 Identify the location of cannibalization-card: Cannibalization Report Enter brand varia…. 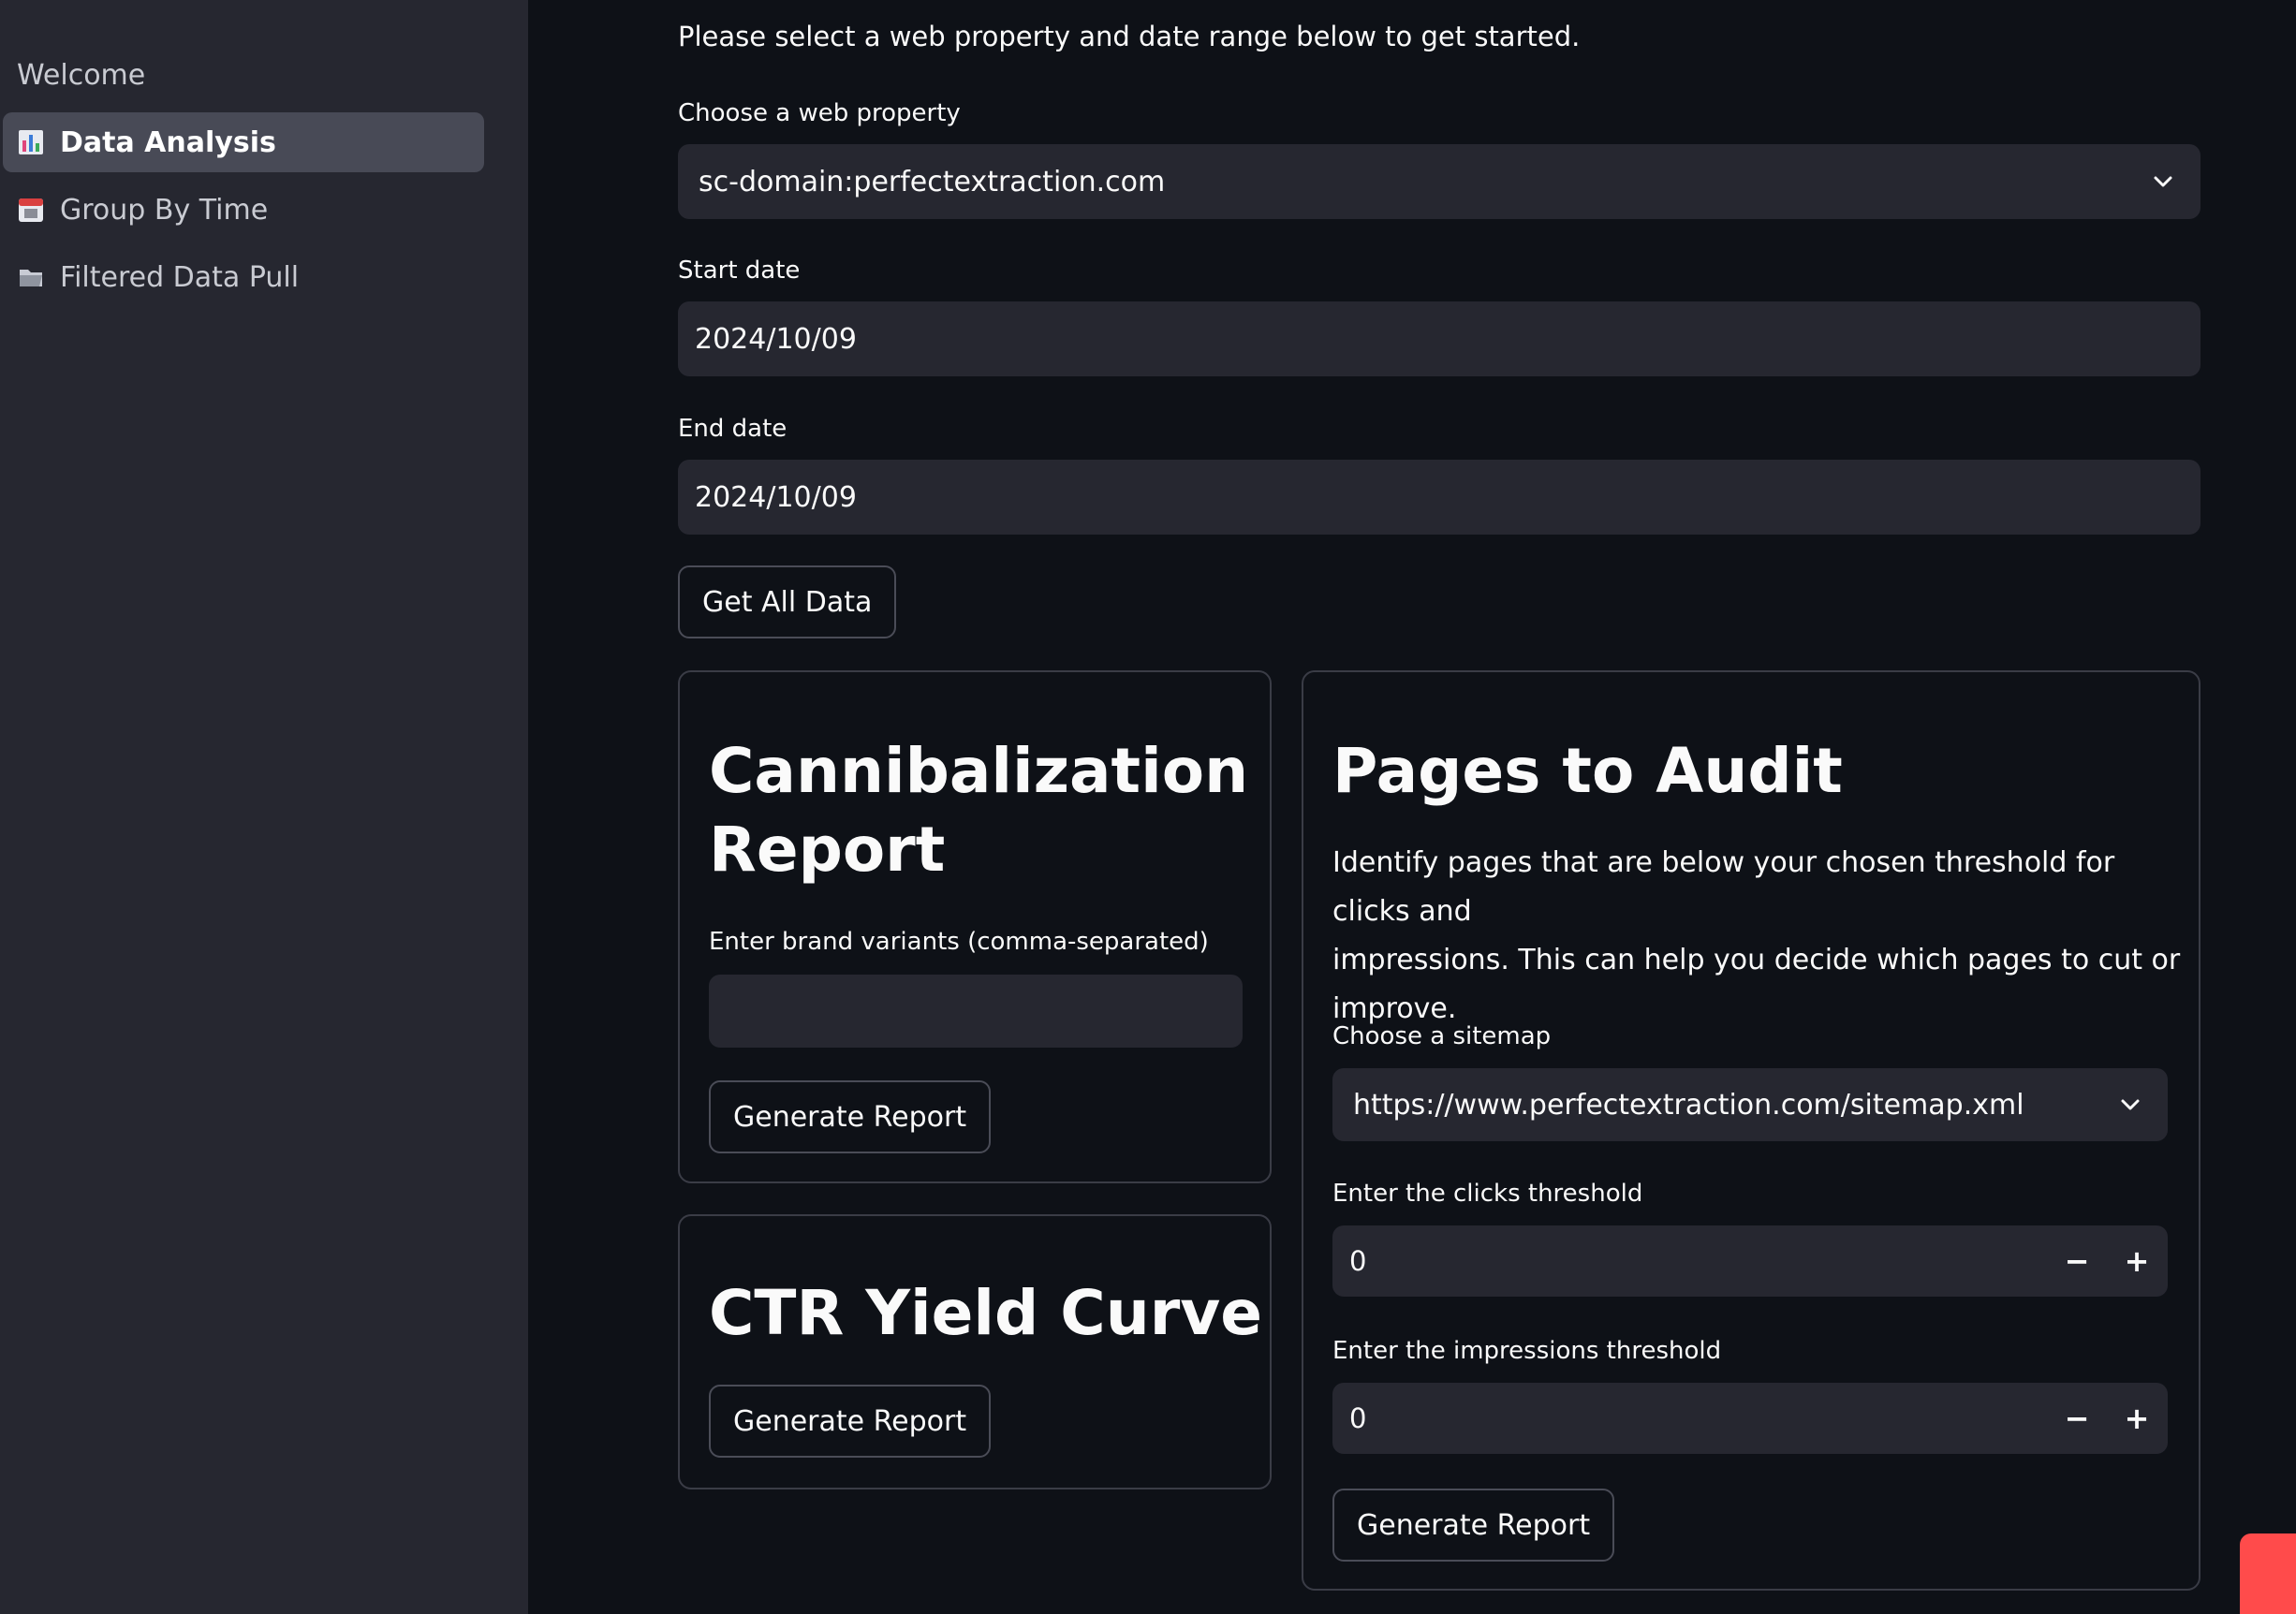
(975, 927).